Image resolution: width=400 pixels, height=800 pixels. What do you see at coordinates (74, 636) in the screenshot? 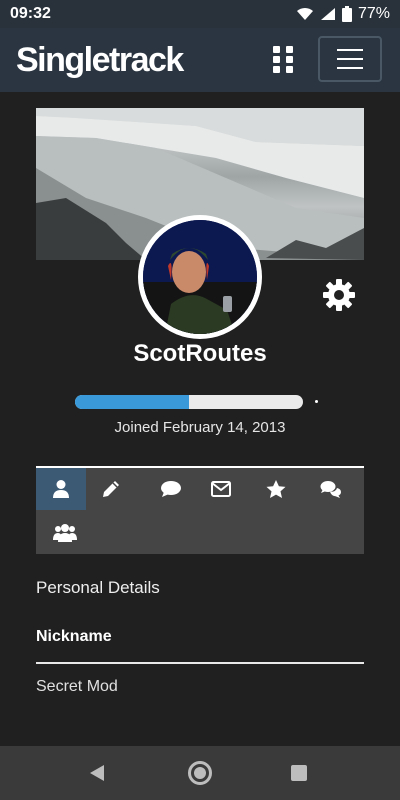
I see `nickname-label: Nickname` at bounding box center [74, 636].